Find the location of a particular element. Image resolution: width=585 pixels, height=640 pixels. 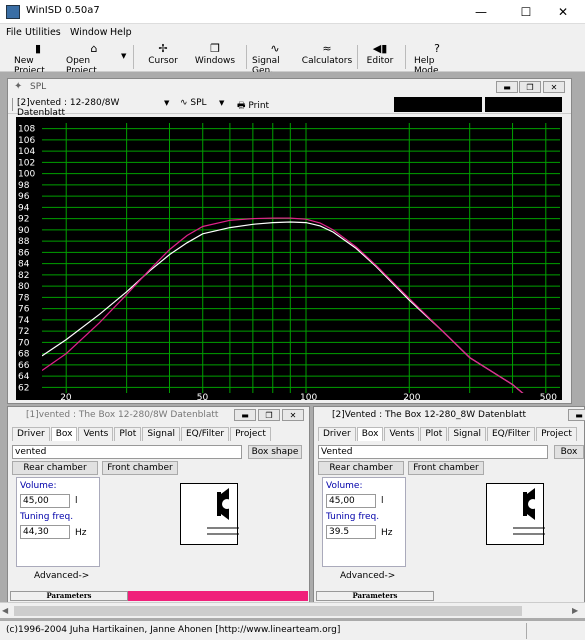

spl-close-button: ✕ is located at coordinates (554, 87).